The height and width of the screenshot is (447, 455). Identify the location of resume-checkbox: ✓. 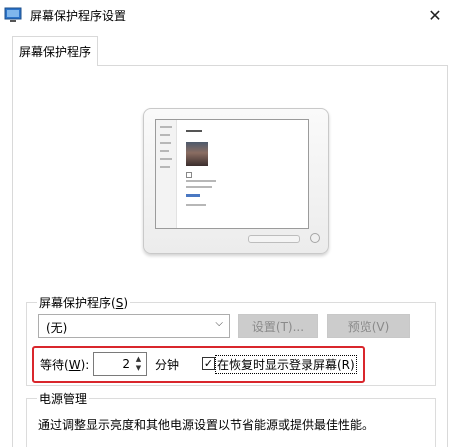
(208, 363).